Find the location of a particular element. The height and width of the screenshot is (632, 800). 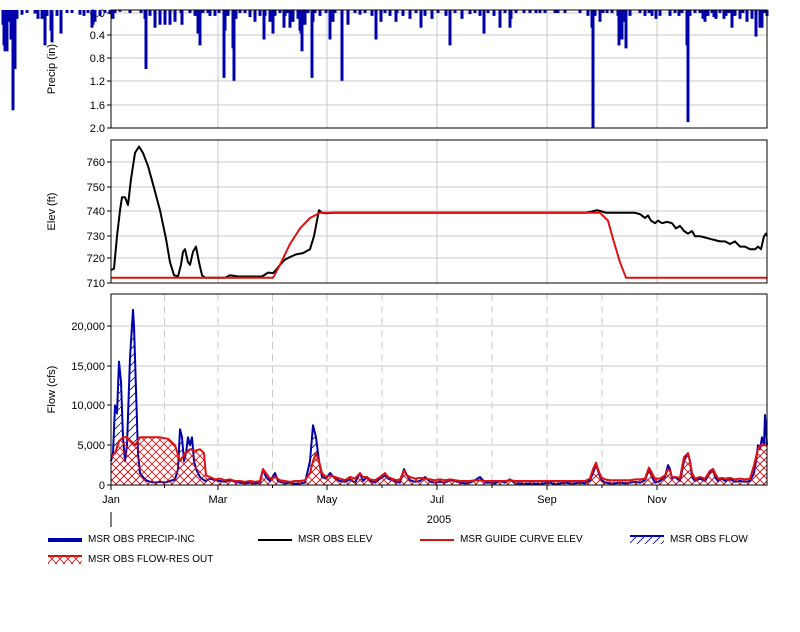

x-tick-label: Sep is located at coordinates (547, 500).